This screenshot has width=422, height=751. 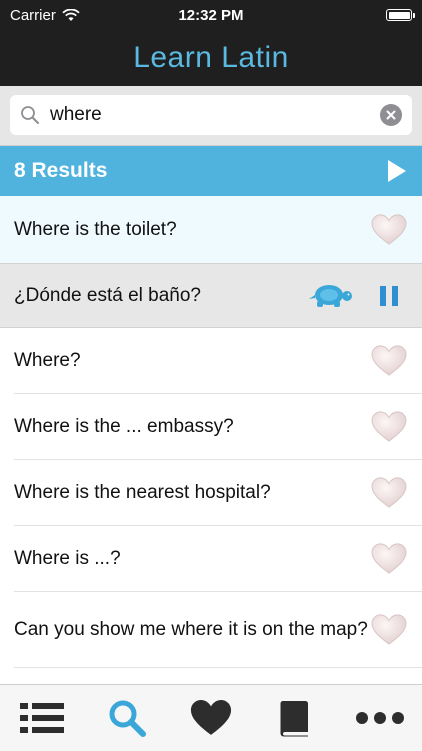 I want to click on heart-icon, so click(x=211, y=717).